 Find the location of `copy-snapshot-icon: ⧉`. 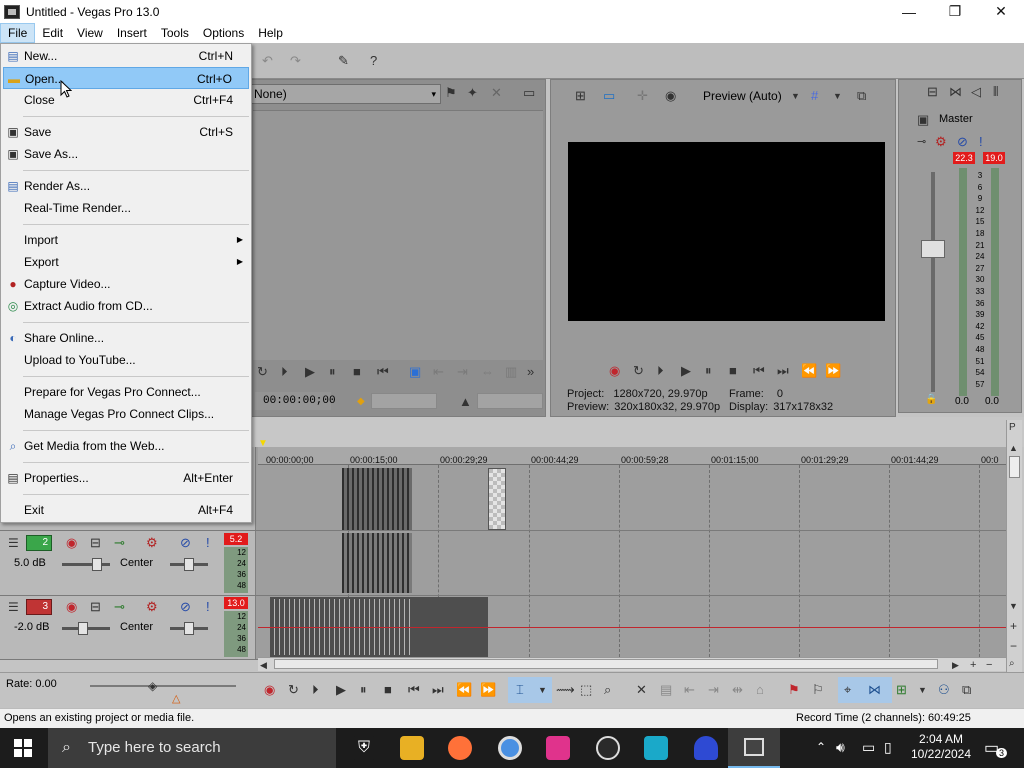

copy-snapshot-icon: ⧉ is located at coordinates (861, 96).